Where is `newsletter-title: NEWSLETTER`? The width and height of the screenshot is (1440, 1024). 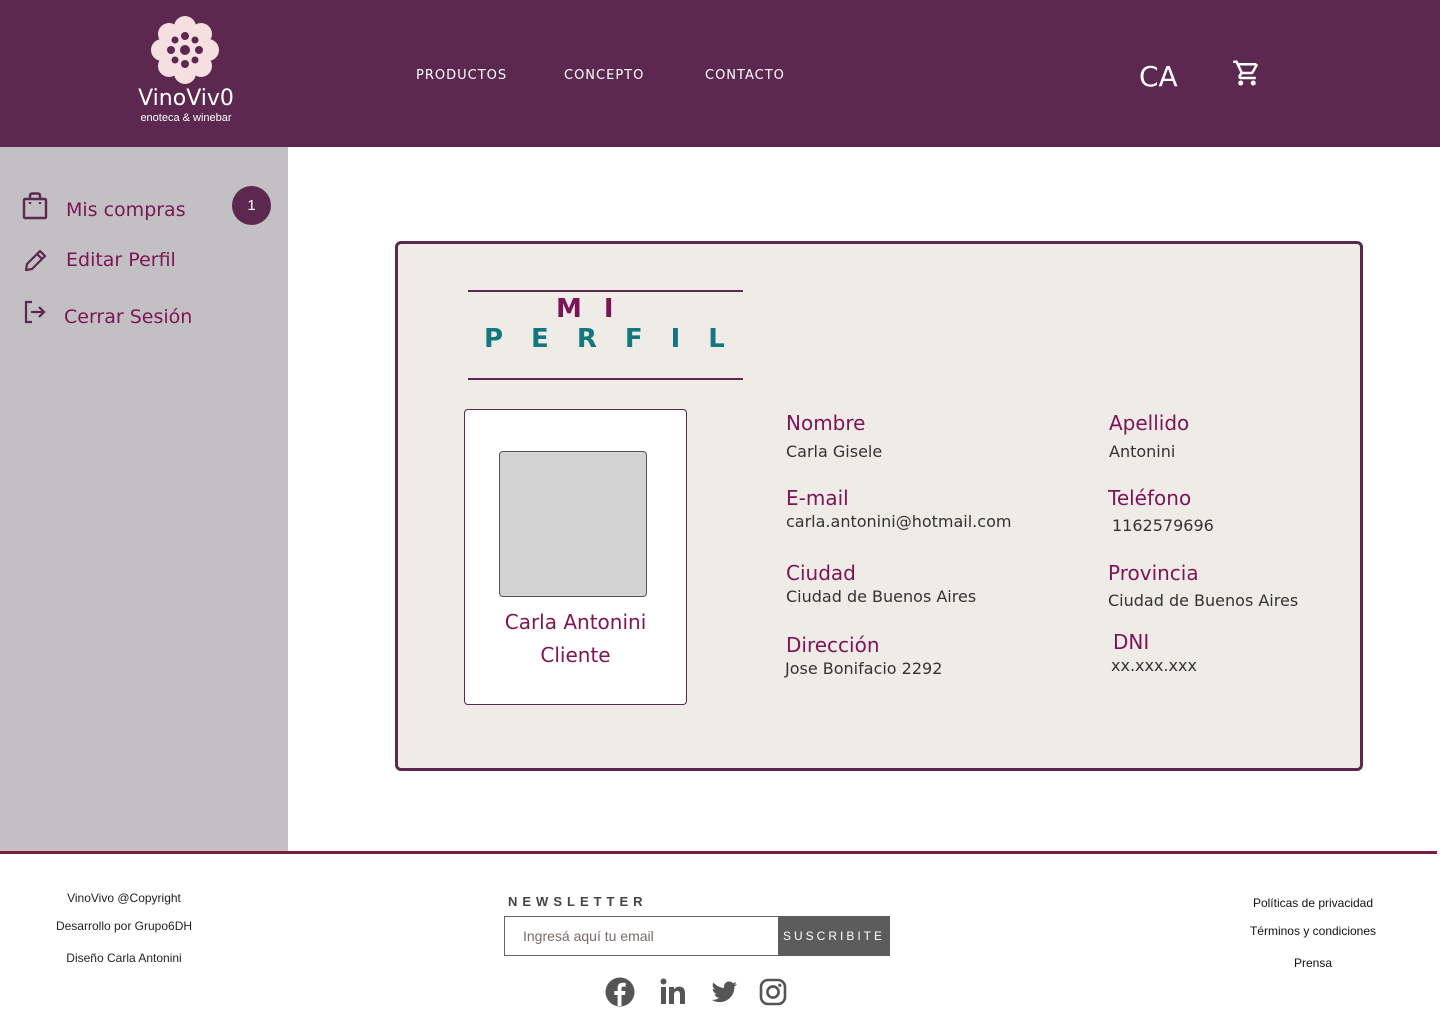
newsletter-title: NEWSLETTER is located at coordinates (578, 901).